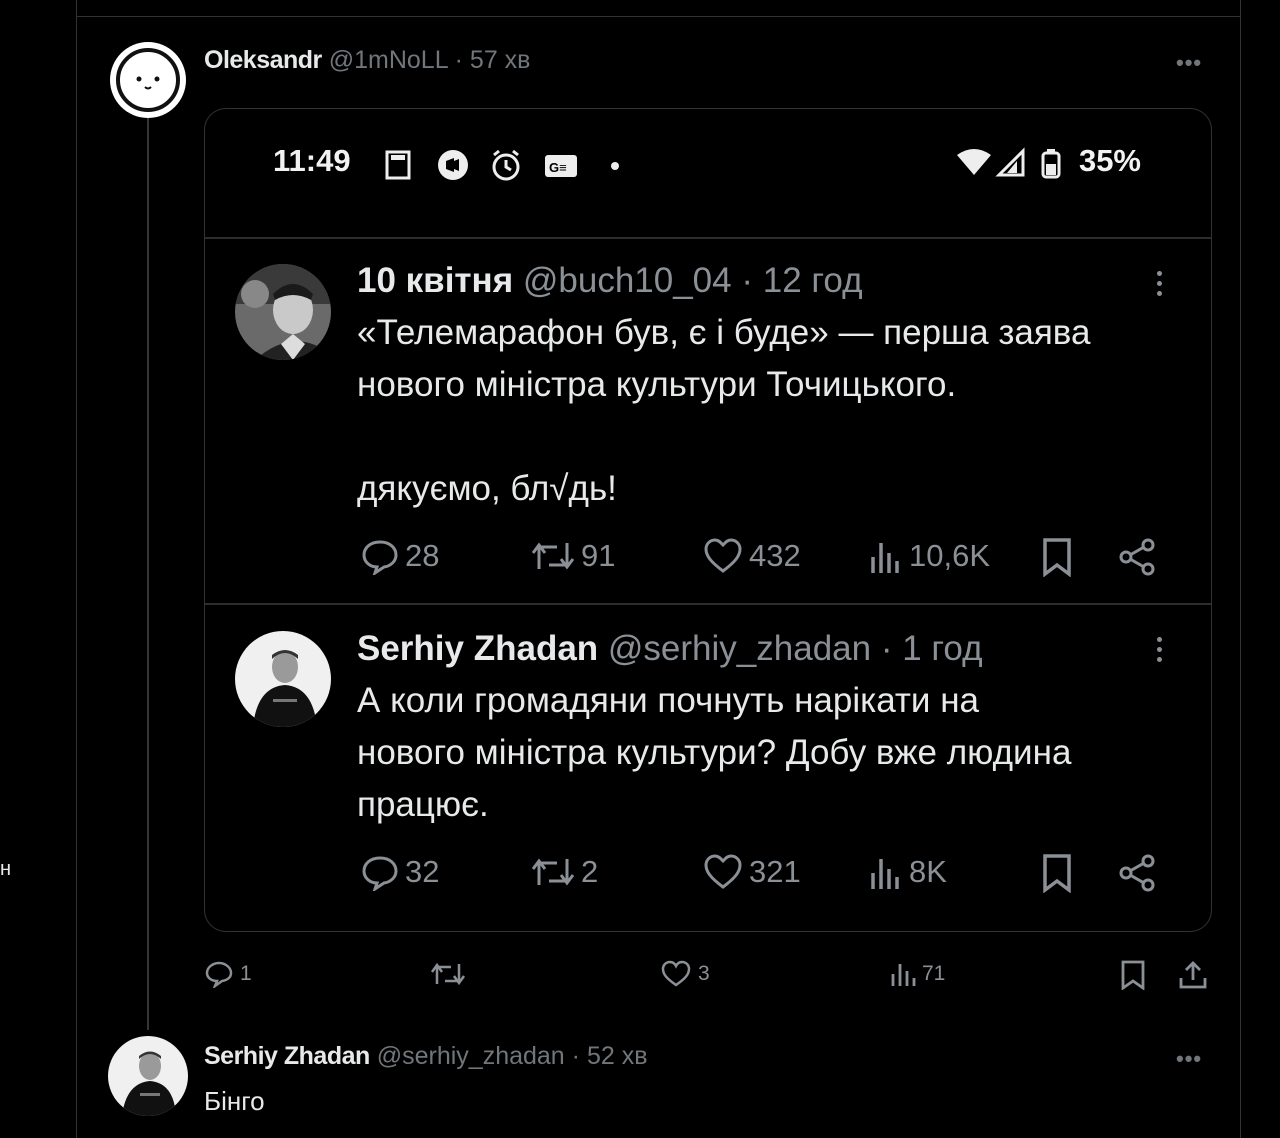 This screenshot has height=1138, width=1280. I want to click on author-handle: @1mNoLL, so click(388, 60).